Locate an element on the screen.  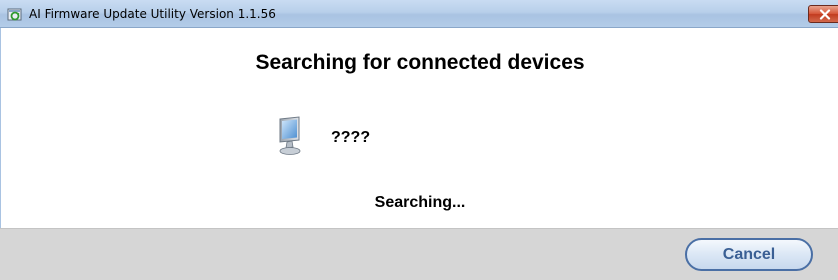
computer-monitor-icon is located at coordinates (292, 136).